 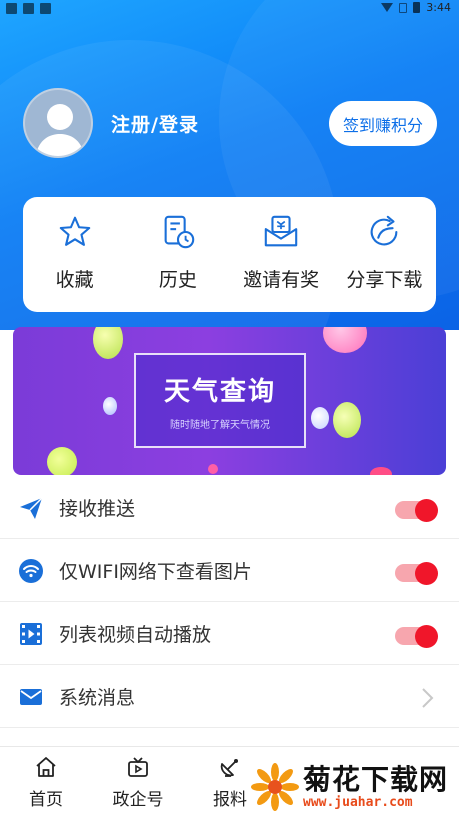 What do you see at coordinates (281, 280) in the screenshot?
I see `quick-action-label: 邀请有奖` at bounding box center [281, 280].